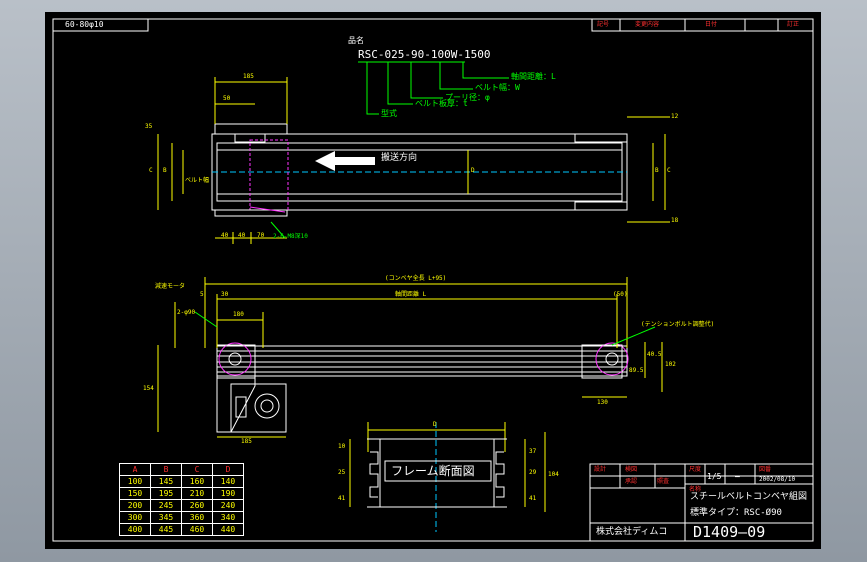 This screenshot has height=562, width=867. I want to click on dim-102: 102, so click(670, 364).